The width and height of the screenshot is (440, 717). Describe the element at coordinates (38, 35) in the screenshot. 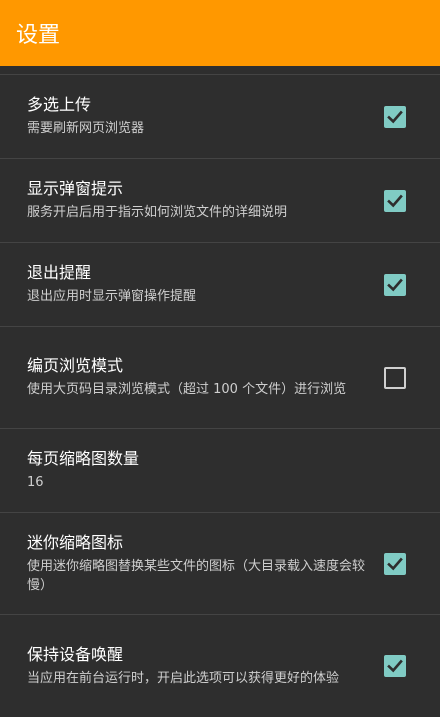

I see `page-title: 设置` at that location.